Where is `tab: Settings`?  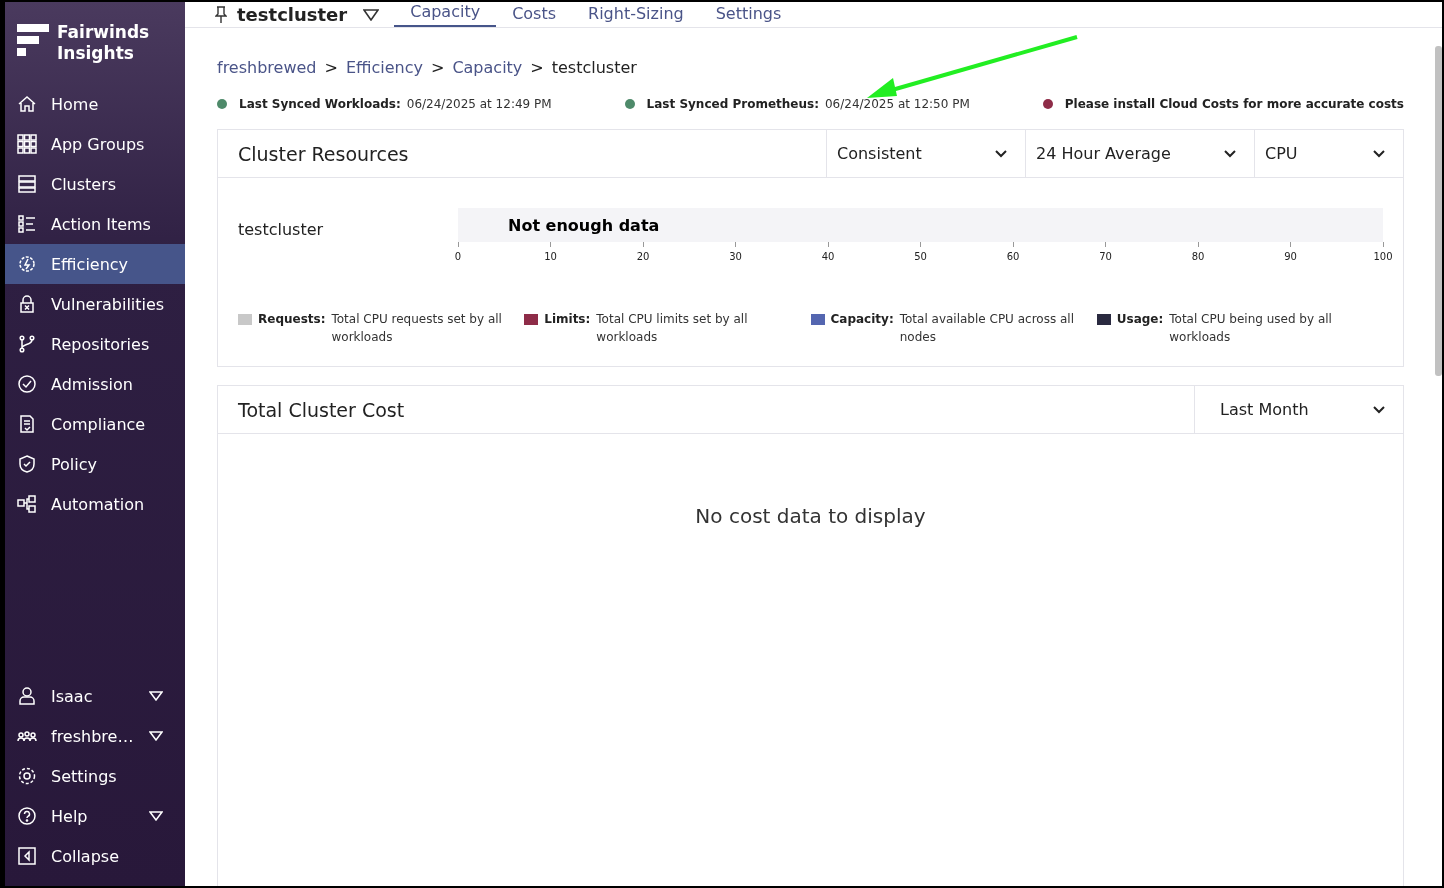
tab: Settings is located at coordinates (748, 14).